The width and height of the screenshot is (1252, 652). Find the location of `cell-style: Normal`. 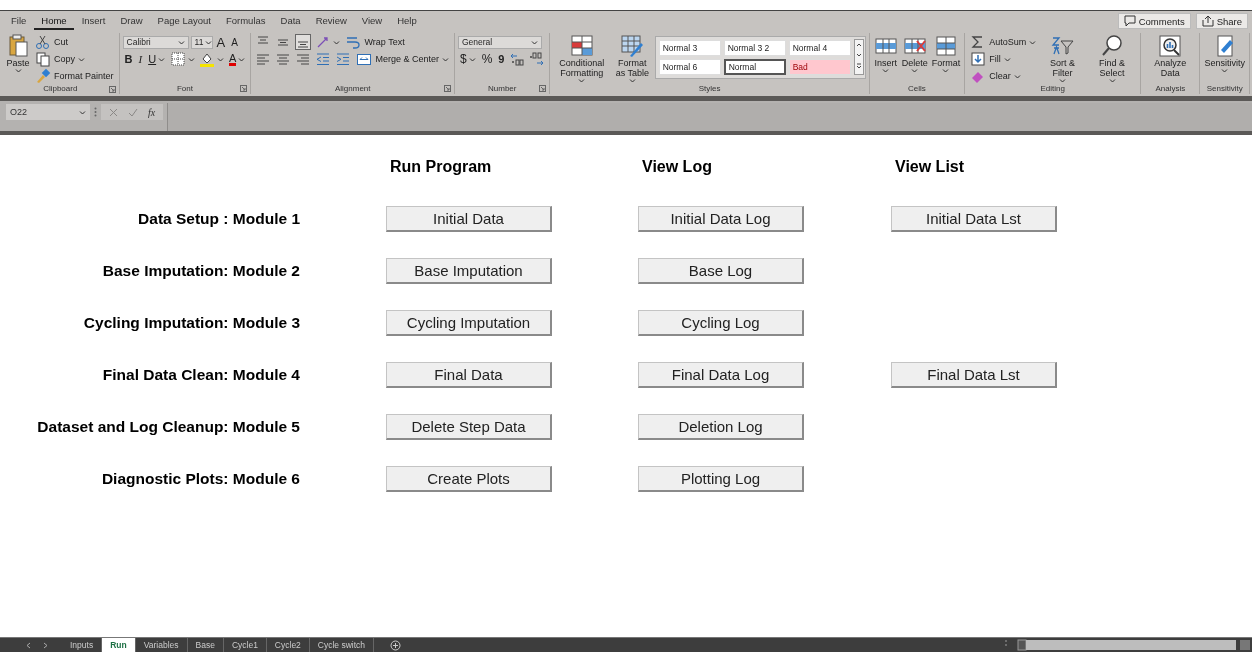

cell-style: Normal is located at coordinates (754, 67).